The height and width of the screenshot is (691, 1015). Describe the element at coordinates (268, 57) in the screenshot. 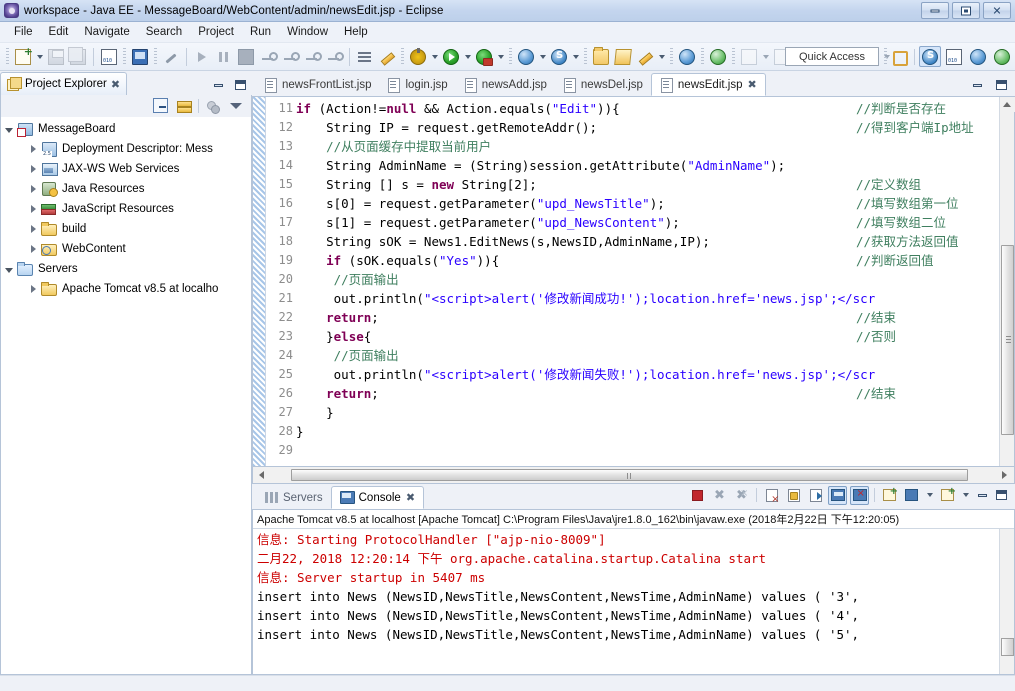

I see `step-into-icon` at that location.